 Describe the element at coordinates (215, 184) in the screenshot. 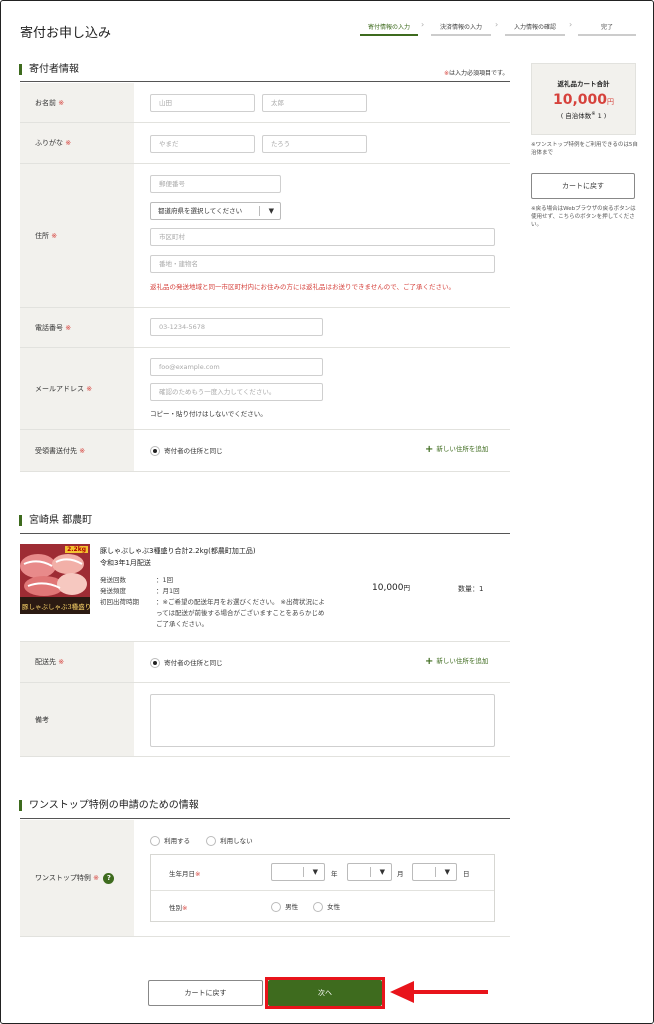

I see `postal-code-input: 郵便番号` at that location.